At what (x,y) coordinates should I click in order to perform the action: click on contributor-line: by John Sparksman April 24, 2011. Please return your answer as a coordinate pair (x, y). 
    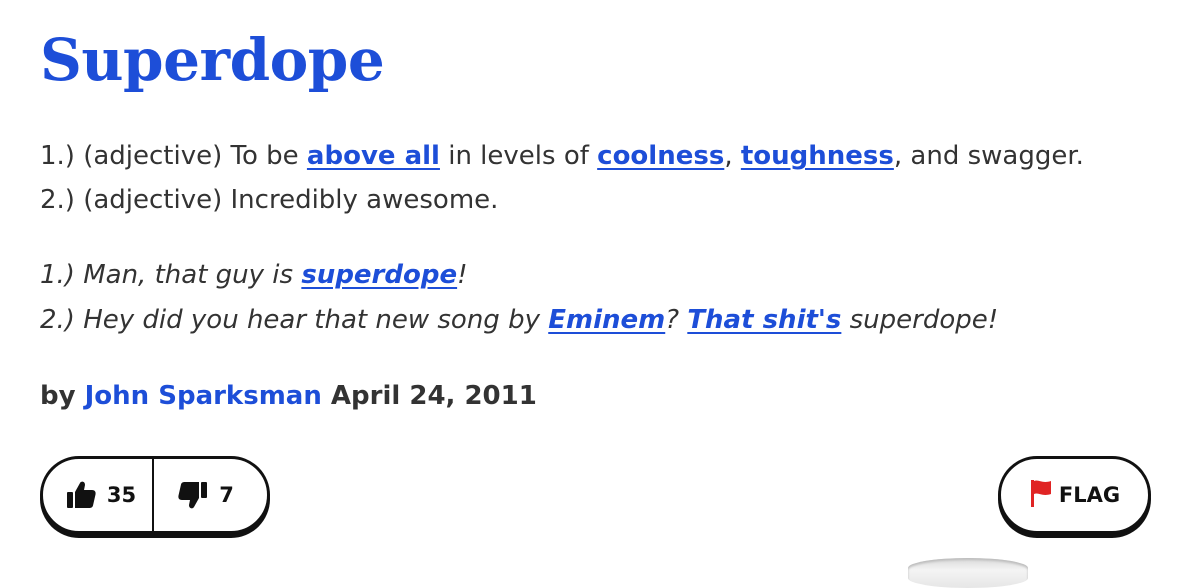
    Looking at the image, I should click on (288, 396).